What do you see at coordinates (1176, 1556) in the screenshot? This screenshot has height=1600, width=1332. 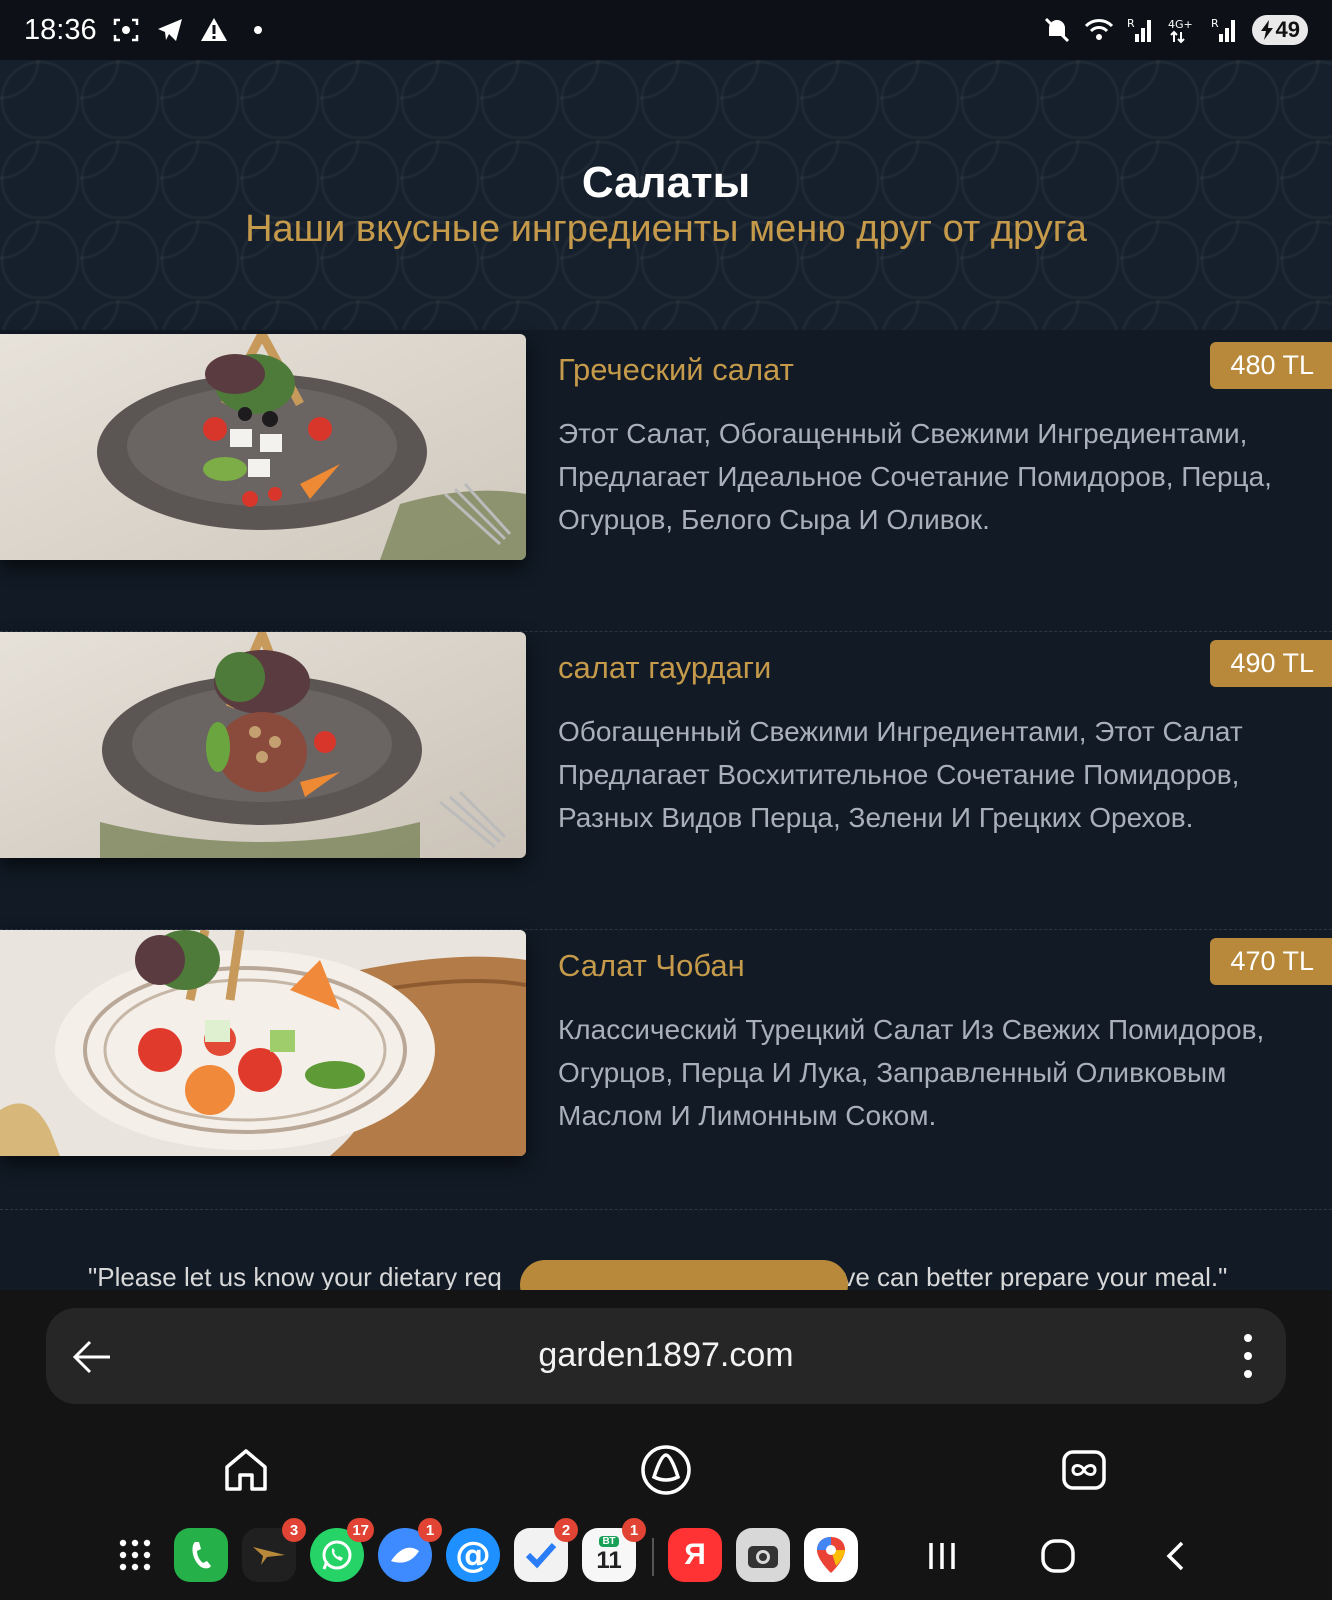 I see `system-back-icon` at bounding box center [1176, 1556].